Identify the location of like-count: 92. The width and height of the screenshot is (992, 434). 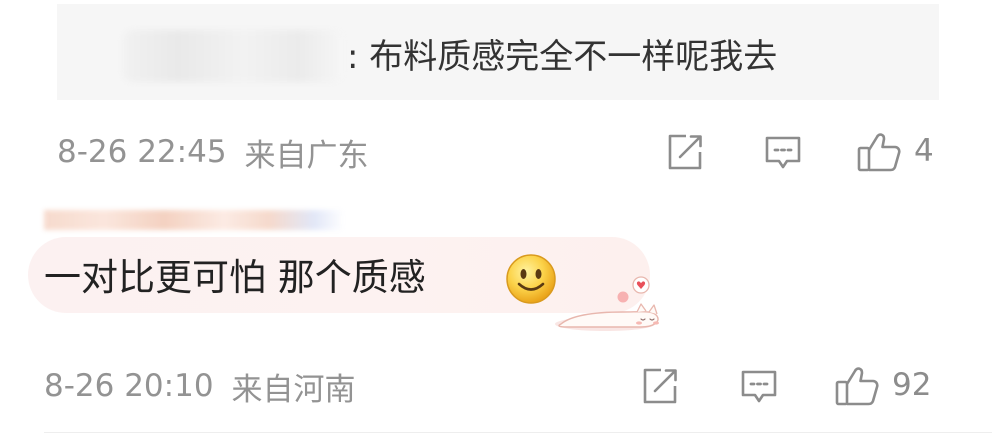
(912, 385).